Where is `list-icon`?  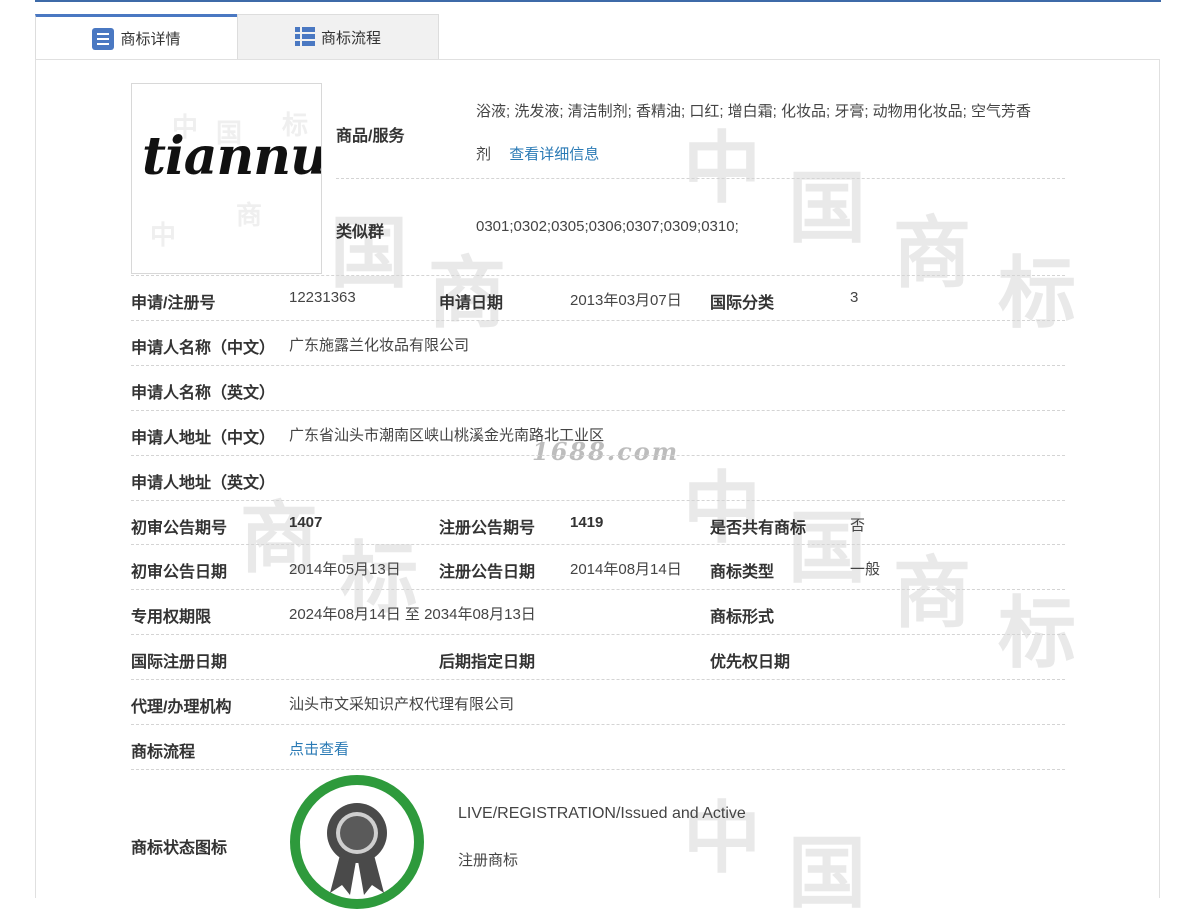
list-icon is located at coordinates (103, 38).